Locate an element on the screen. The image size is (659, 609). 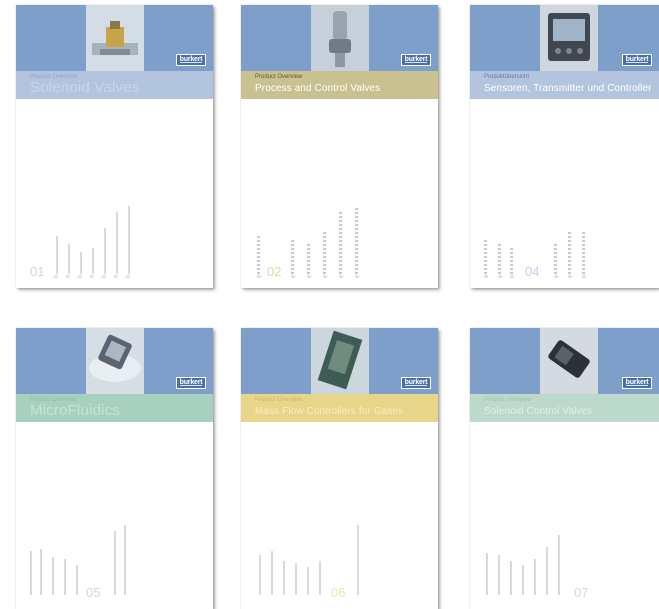
title-band: Product Overview Solenoid Valves is located at coordinates (114, 85).